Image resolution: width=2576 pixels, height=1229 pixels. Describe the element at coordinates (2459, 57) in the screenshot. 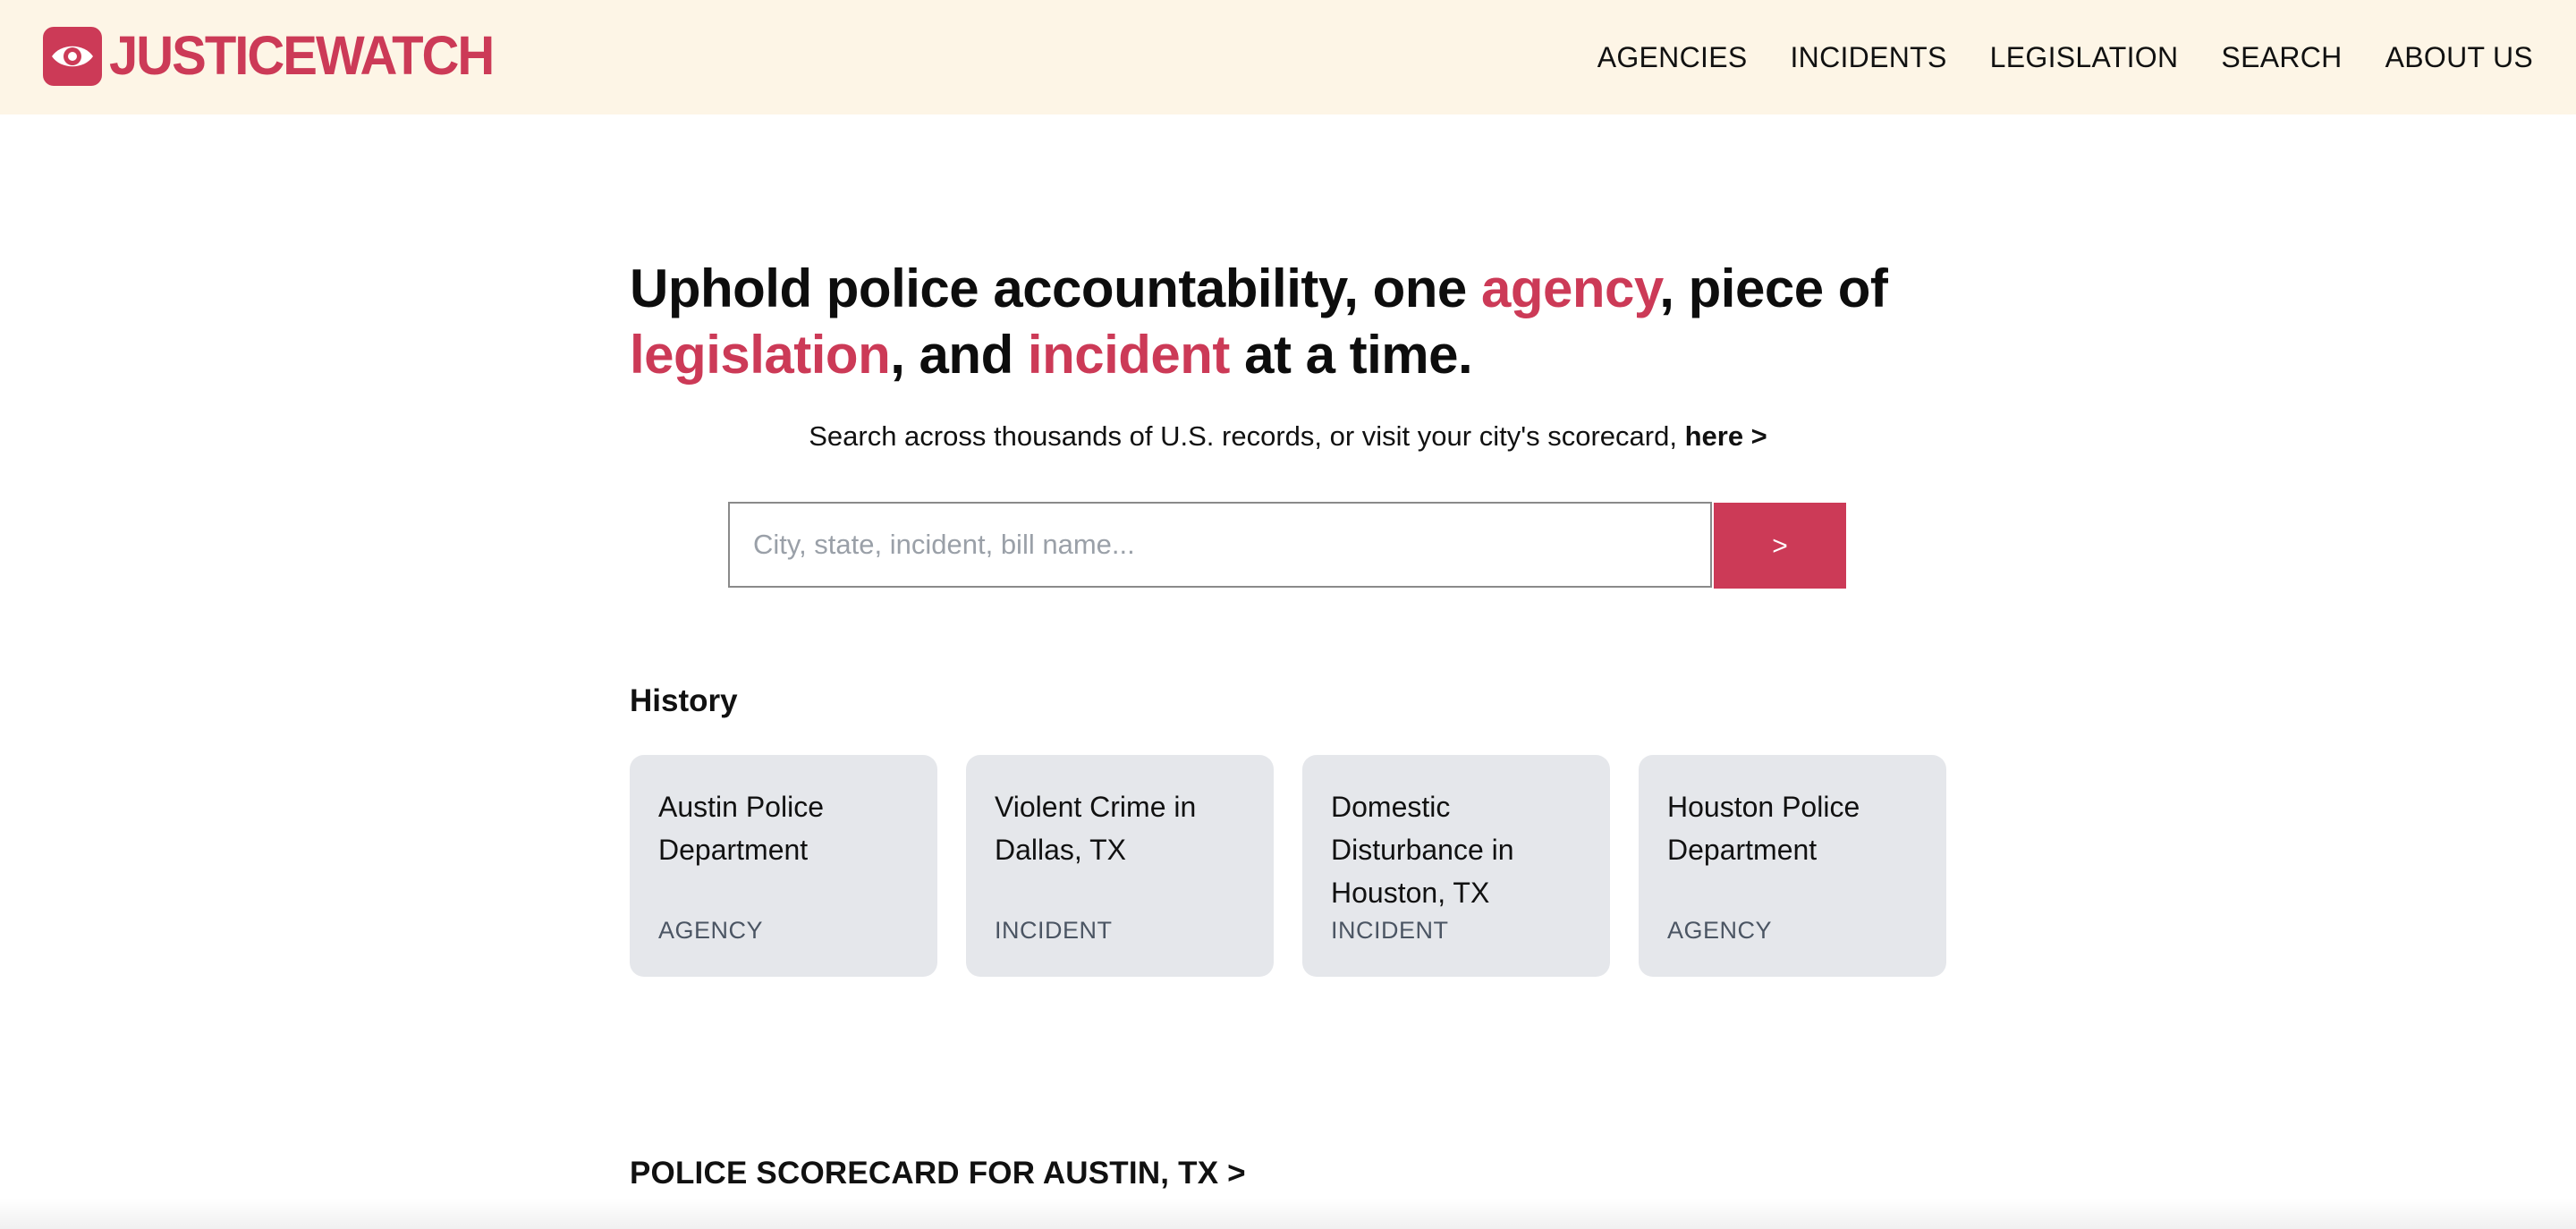

I see `nav-about-us: ABOUT US` at that location.